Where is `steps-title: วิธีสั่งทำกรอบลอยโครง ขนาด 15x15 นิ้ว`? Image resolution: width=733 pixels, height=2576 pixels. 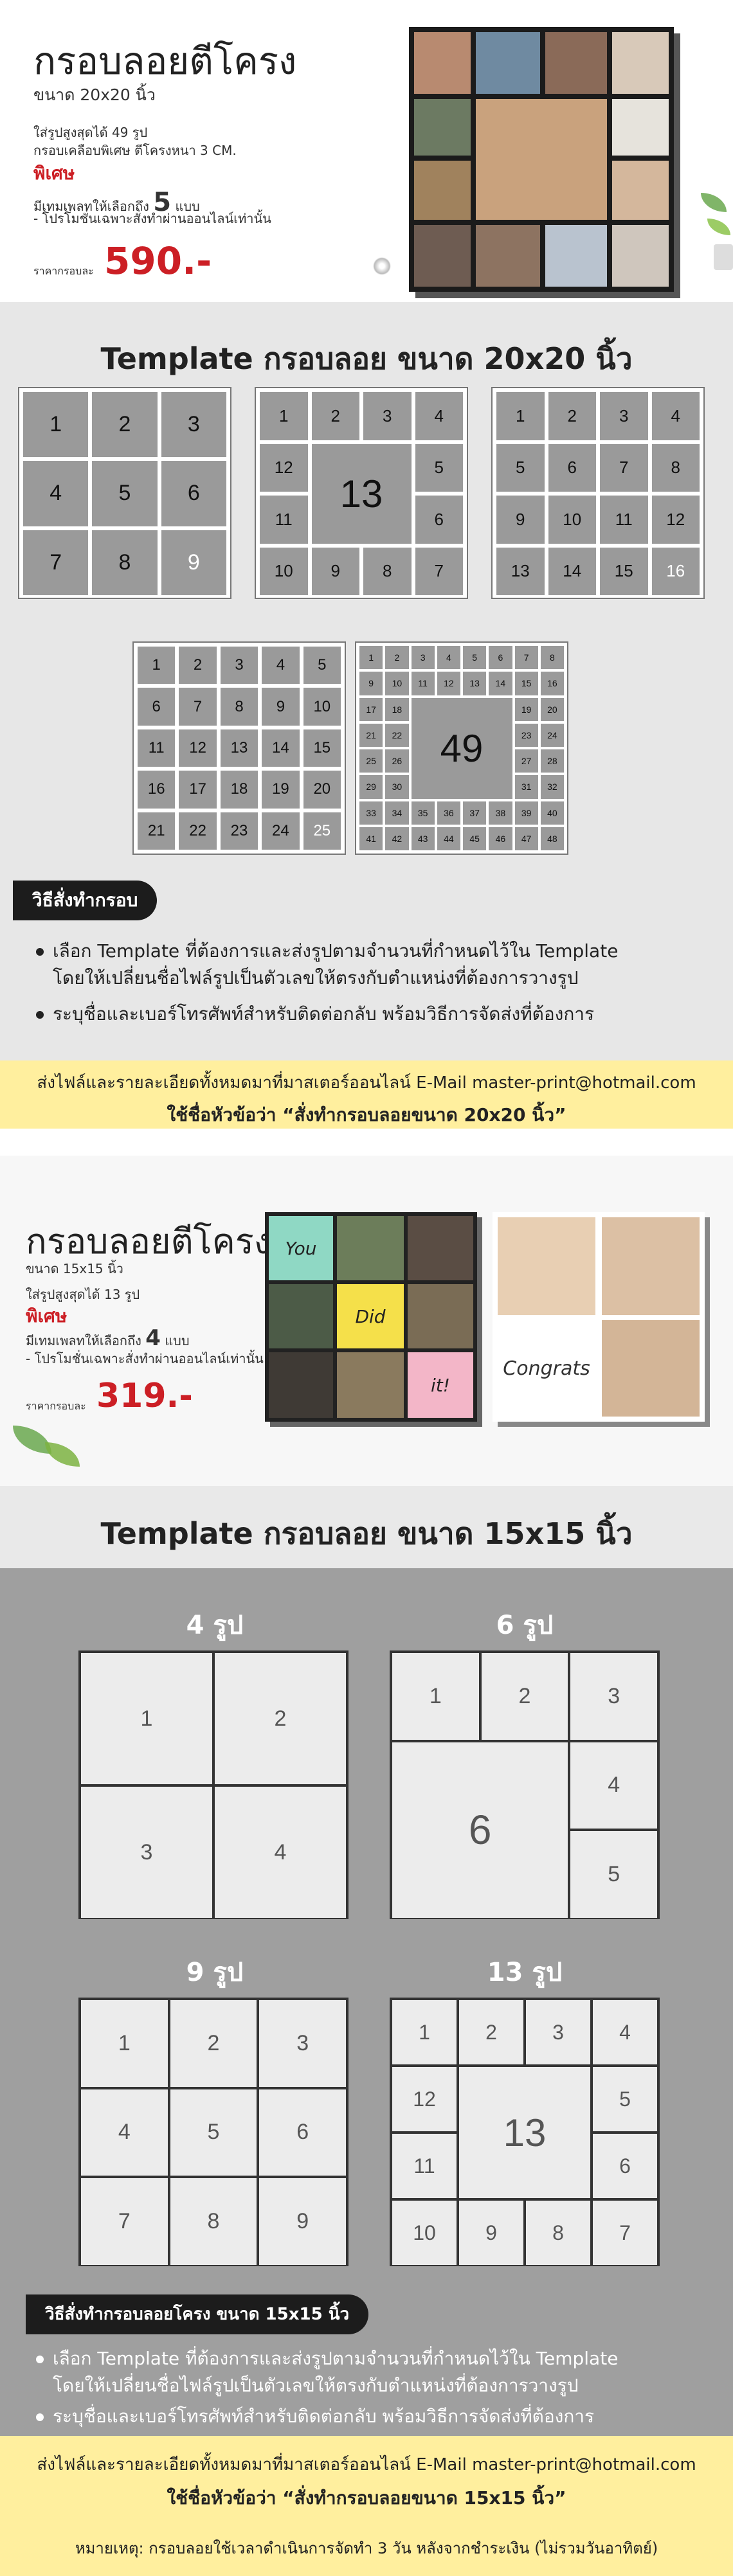 steps-title: วิธีสั่งทำกรอบลอยโครง ขนาด 15x15 นิ้ว is located at coordinates (197, 2314).